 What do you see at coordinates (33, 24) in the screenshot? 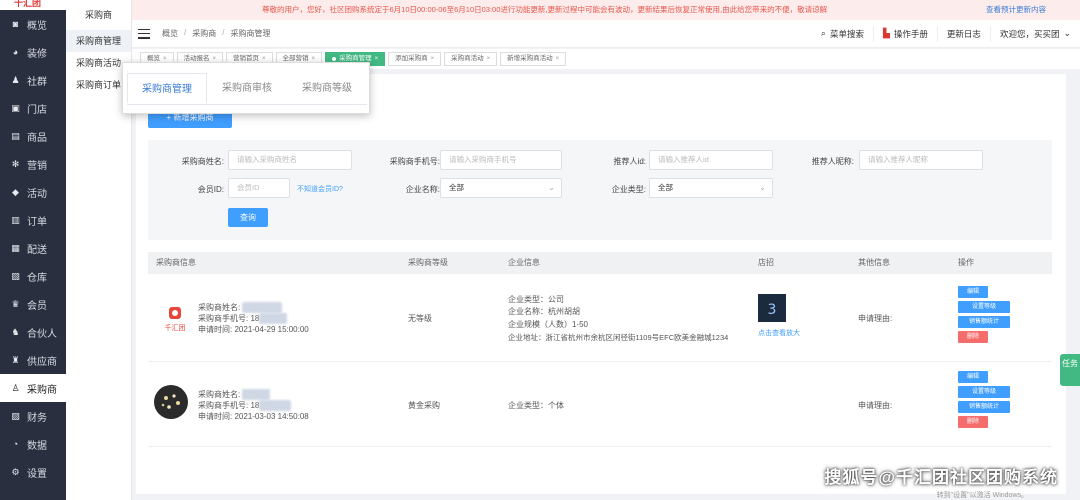
I see `sidebar-item-0: ◙ 概览` at bounding box center [33, 24].